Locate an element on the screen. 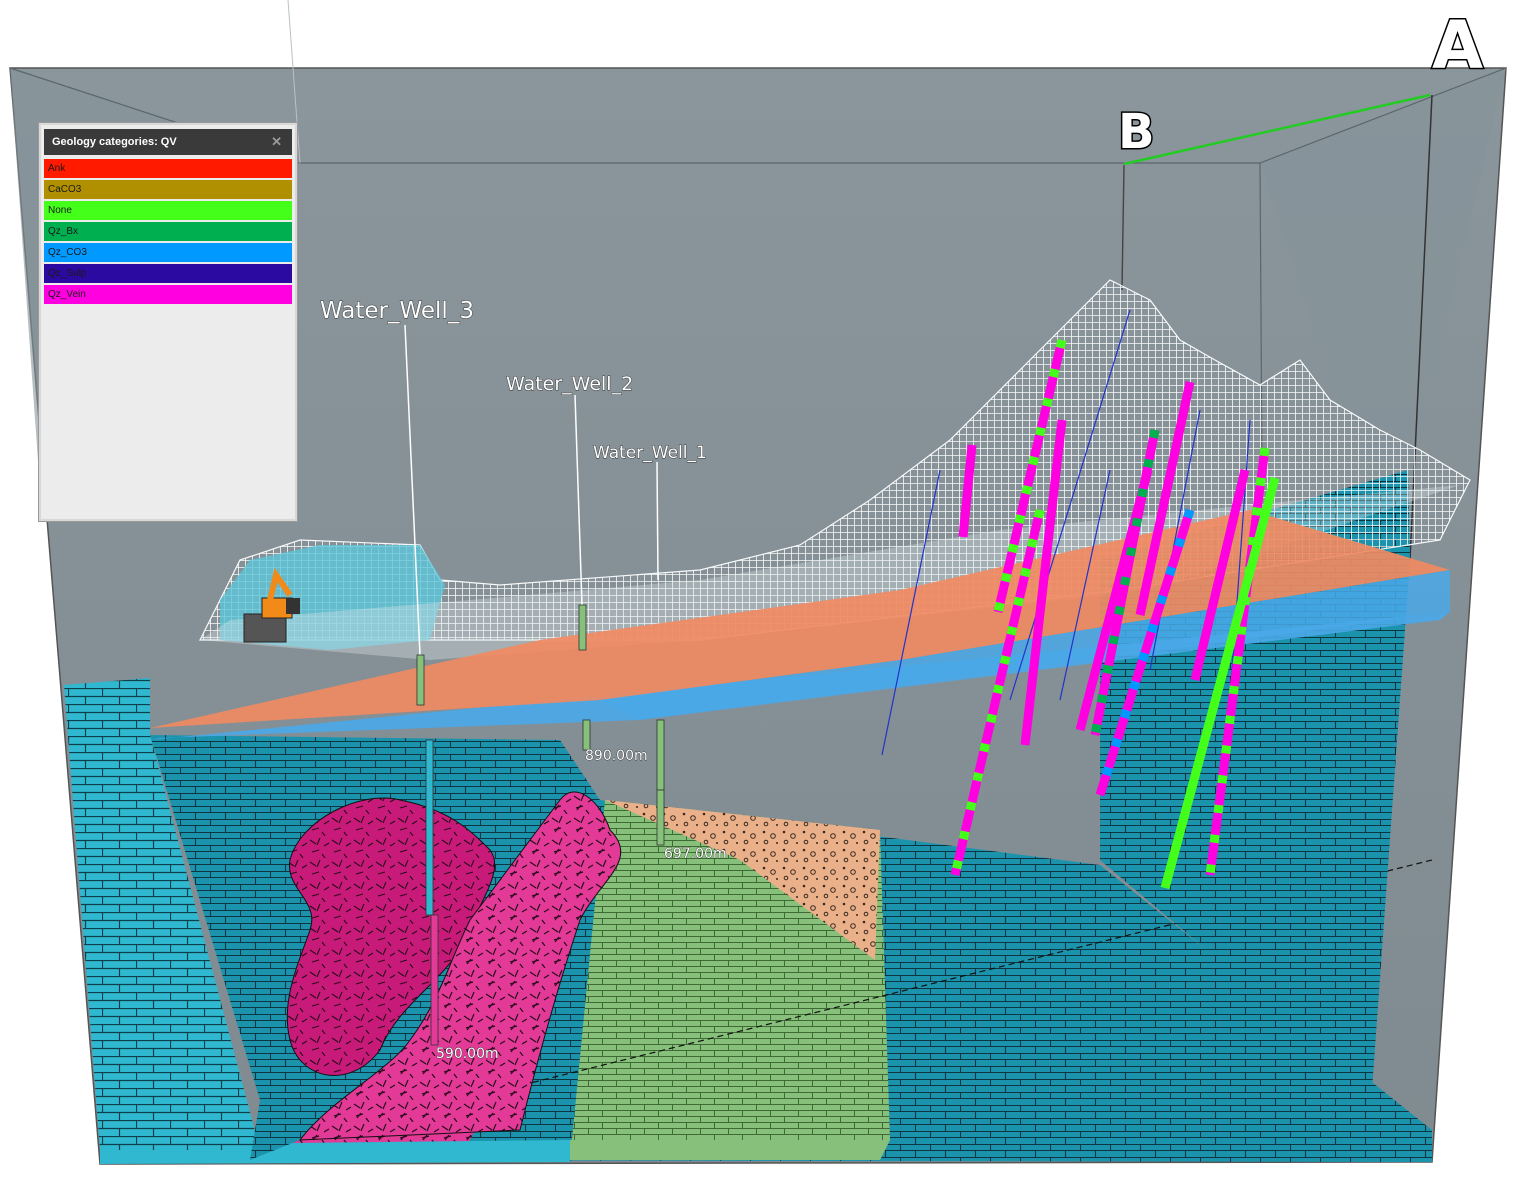 This screenshot has height=1189, width=1526. well-3-label: Water_Well_3 is located at coordinates (397, 311).